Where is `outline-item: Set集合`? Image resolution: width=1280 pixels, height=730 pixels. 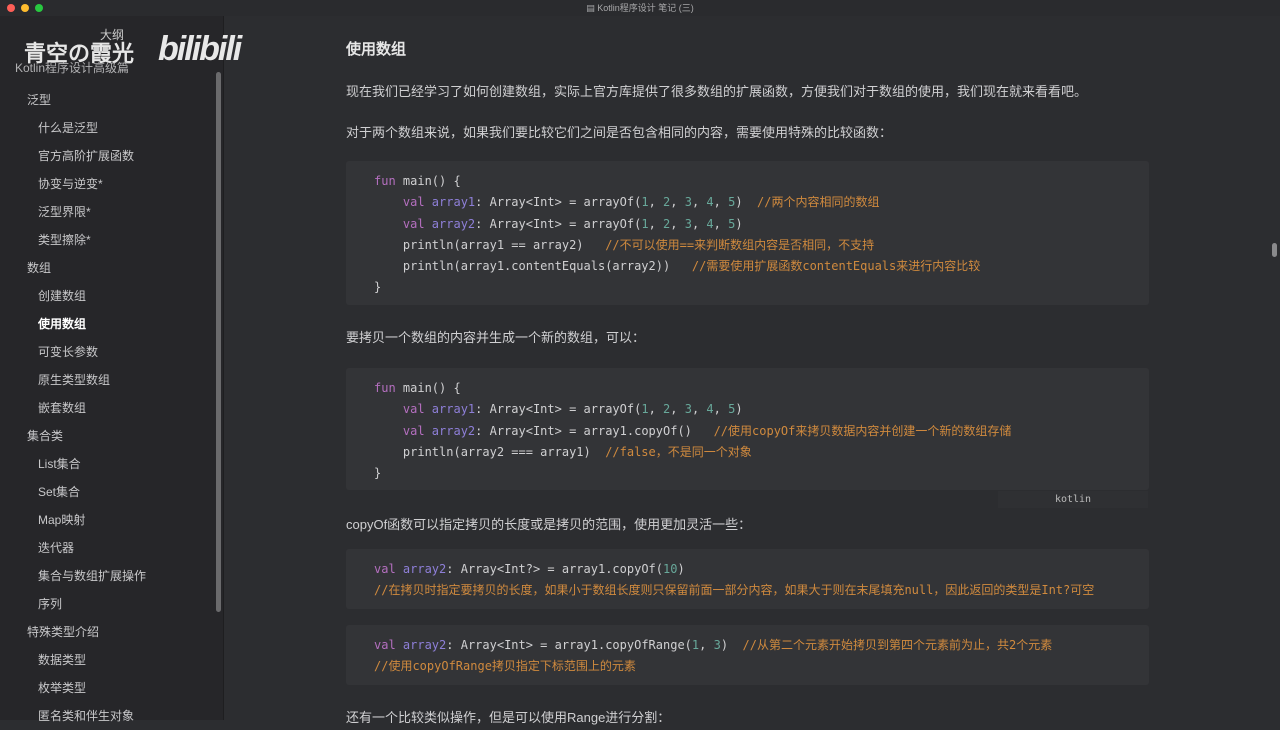
outline-item: Set集合 is located at coordinates (107, 492).